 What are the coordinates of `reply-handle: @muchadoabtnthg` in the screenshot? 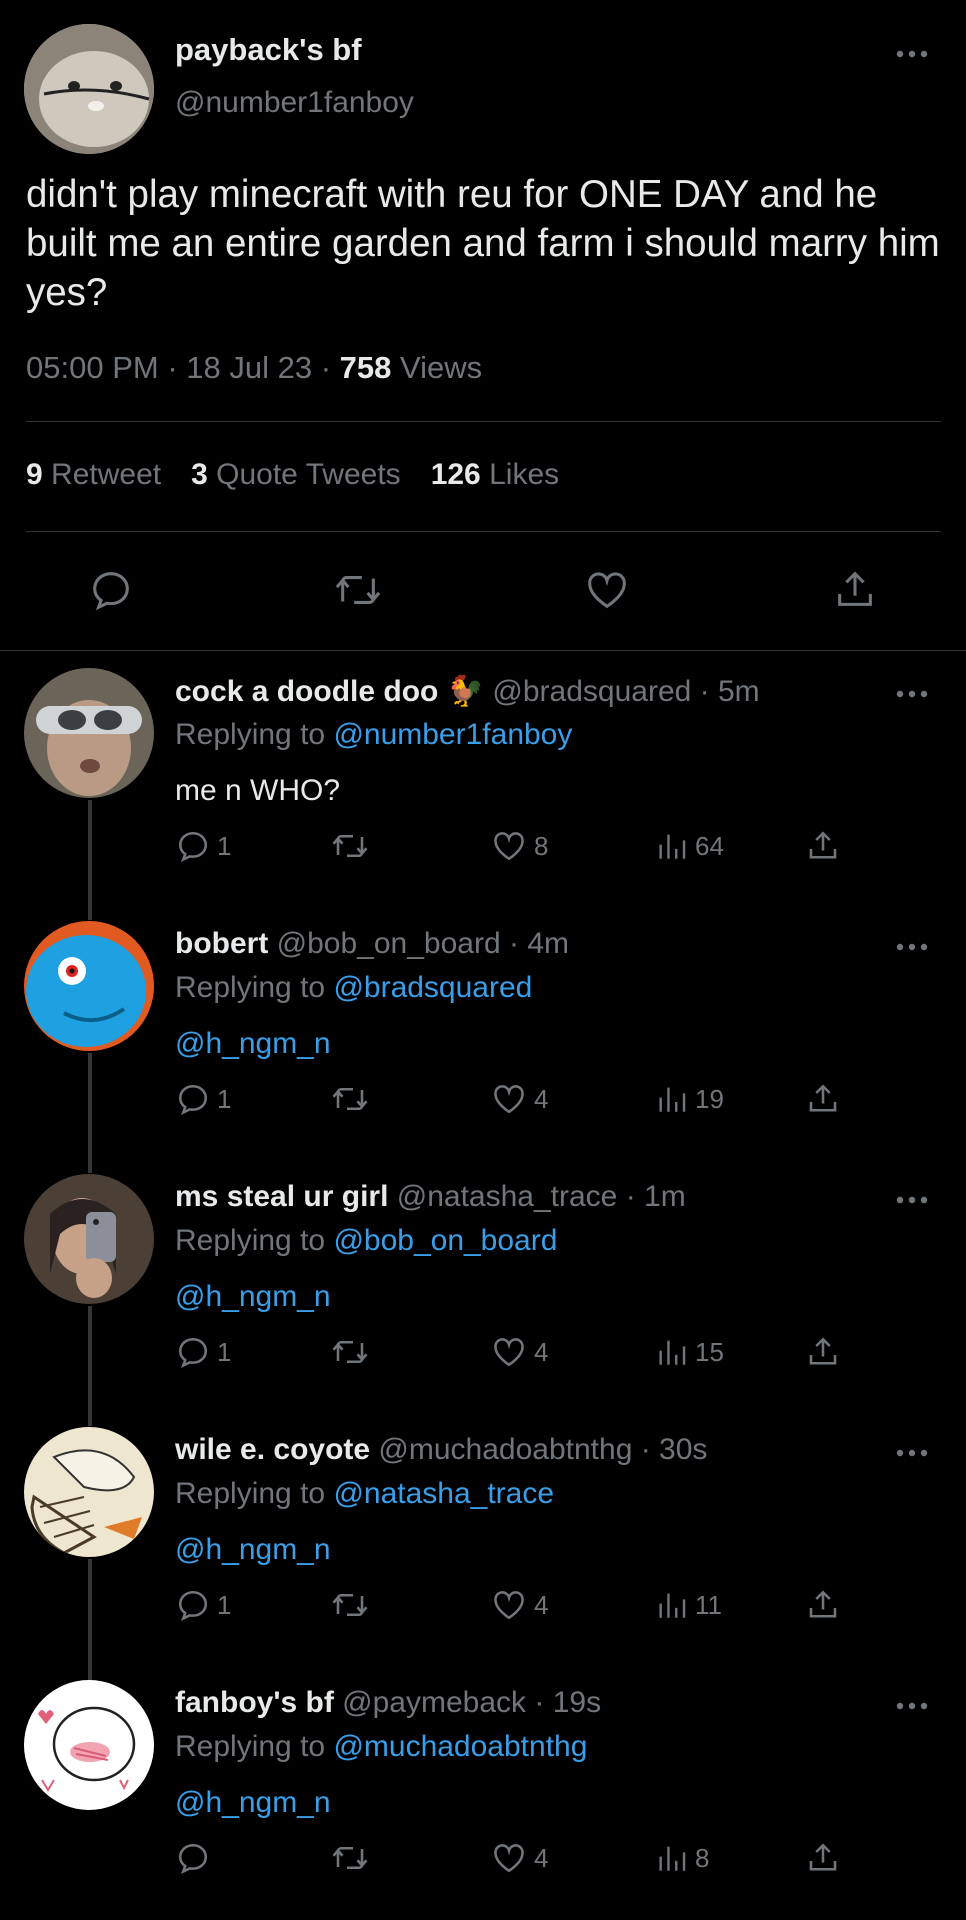 It's located at (505, 1449).